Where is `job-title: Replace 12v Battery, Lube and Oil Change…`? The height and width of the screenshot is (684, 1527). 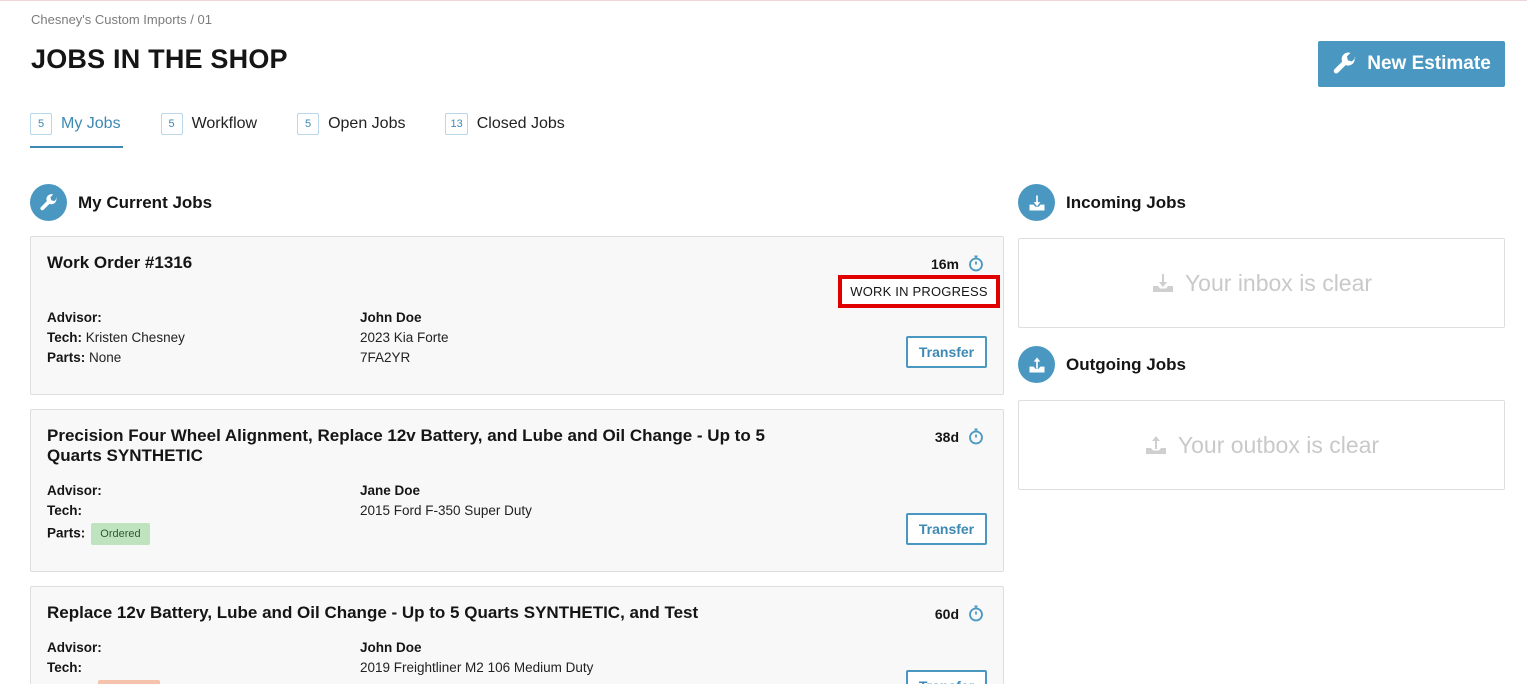
job-title: Replace 12v Battery, Lube and Oil Change… is located at coordinates (497, 613).